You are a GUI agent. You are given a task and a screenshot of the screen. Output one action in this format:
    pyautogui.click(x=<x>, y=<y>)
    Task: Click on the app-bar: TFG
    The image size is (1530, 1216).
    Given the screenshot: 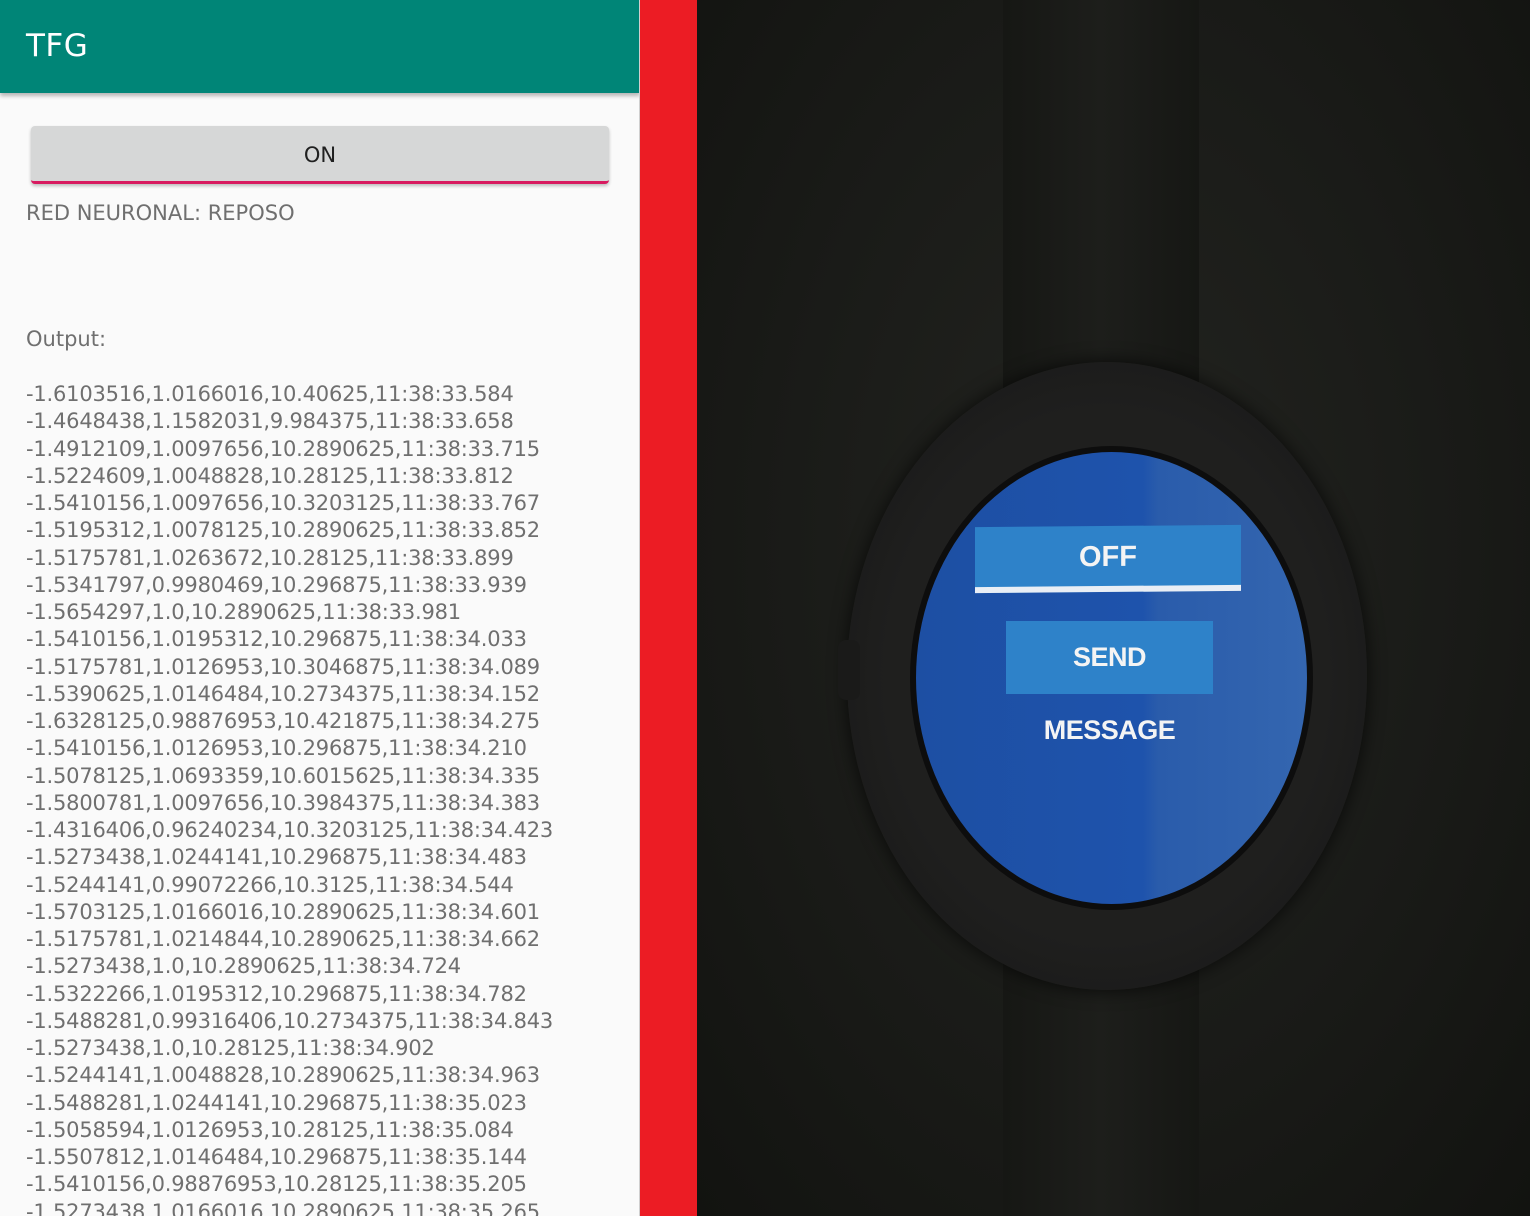 What is the action you would take?
    pyautogui.click(x=319, y=46)
    